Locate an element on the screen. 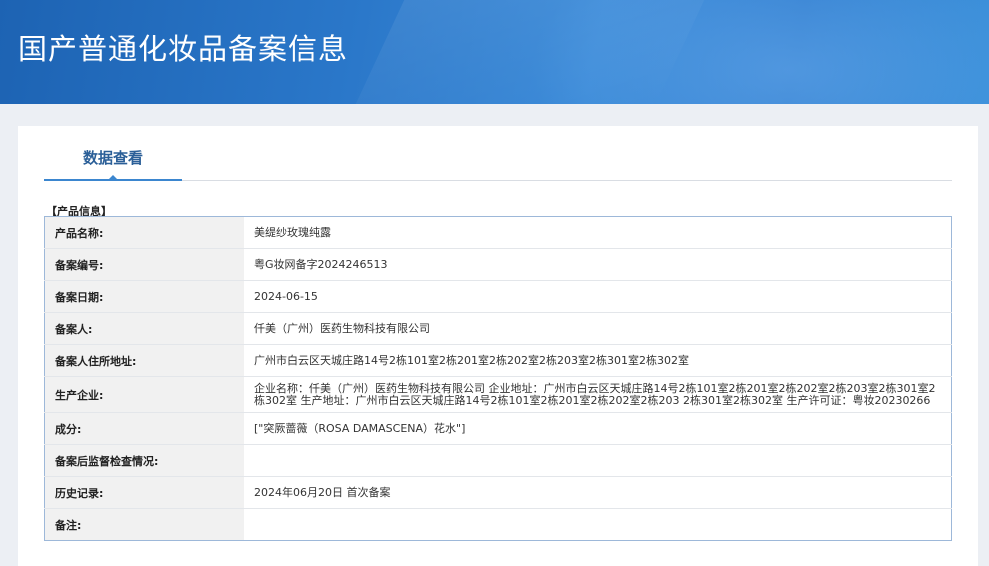 This screenshot has height=566, width=989. row-label: 备案编号: is located at coordinates (144, 264).